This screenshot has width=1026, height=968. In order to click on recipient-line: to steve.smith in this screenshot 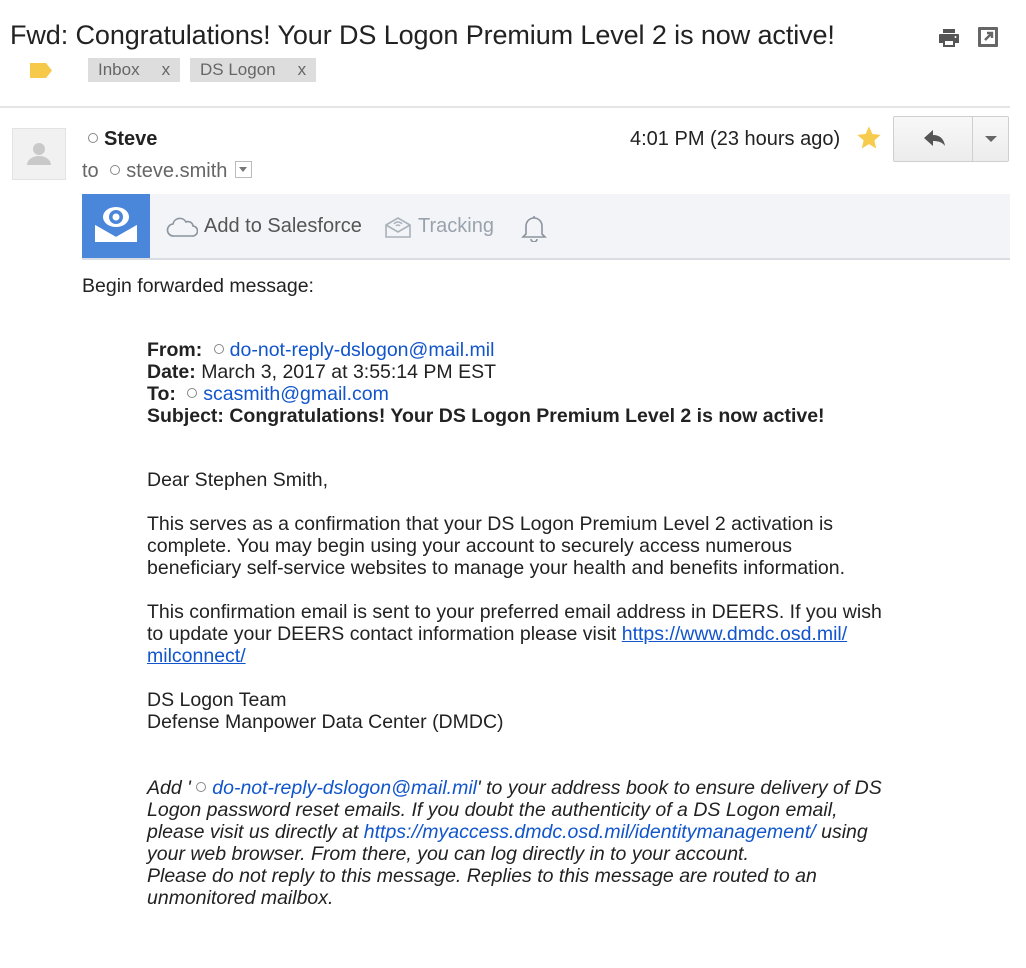, I will do `click(167, 171)`.